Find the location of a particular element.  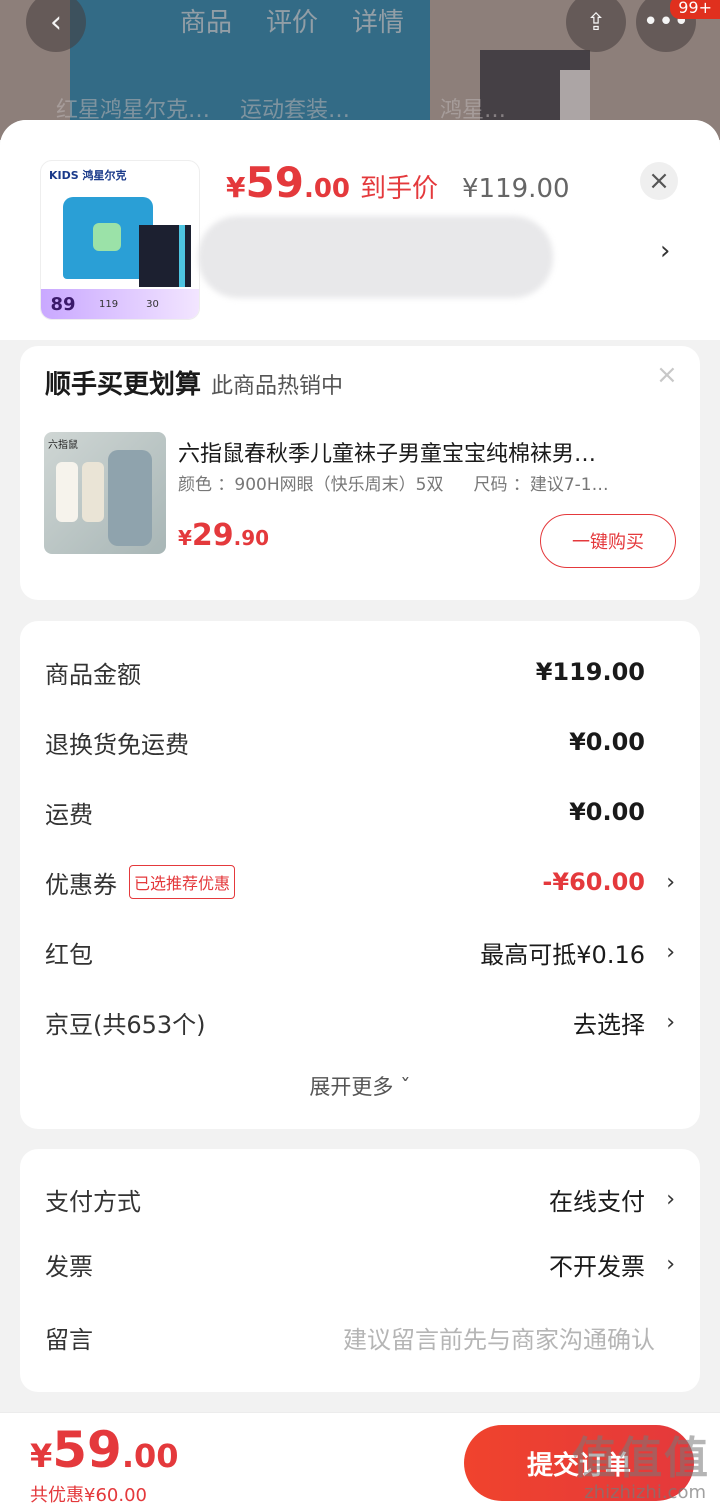

checkout-bottom-bar: ¥ 59 .00 共优惠¥60.00 提交订单 is located at coordinates (360, 1462).